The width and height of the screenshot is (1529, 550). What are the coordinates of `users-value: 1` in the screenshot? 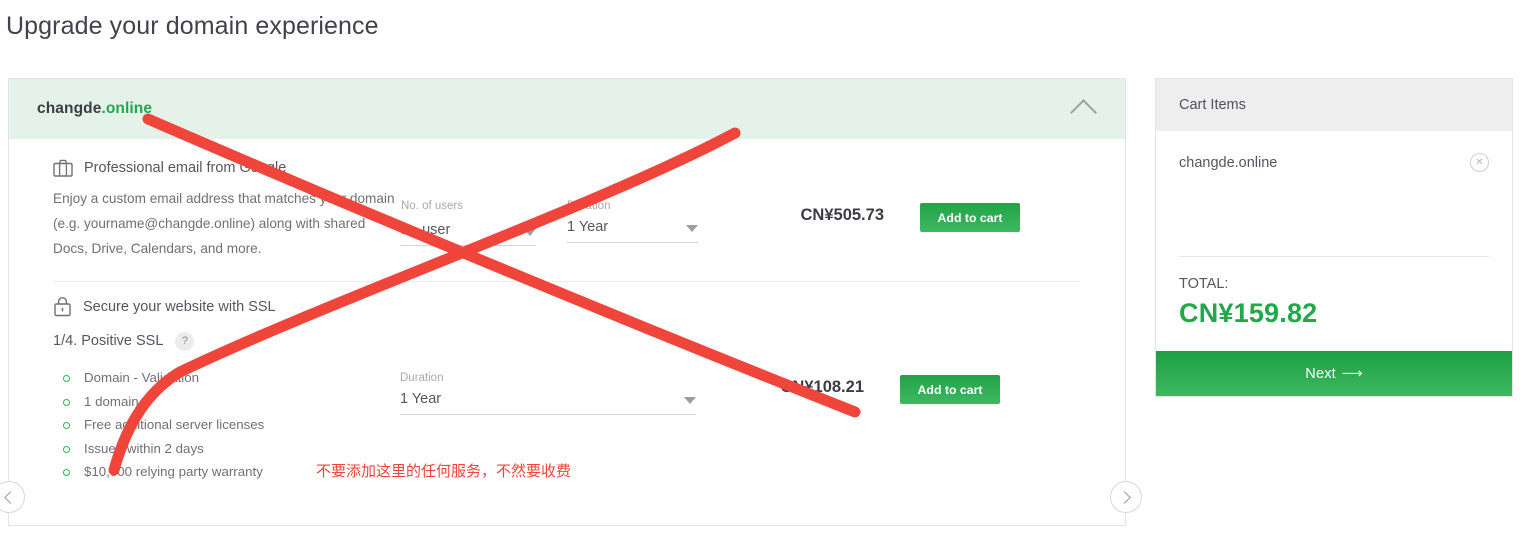 It's located at (405, 230).